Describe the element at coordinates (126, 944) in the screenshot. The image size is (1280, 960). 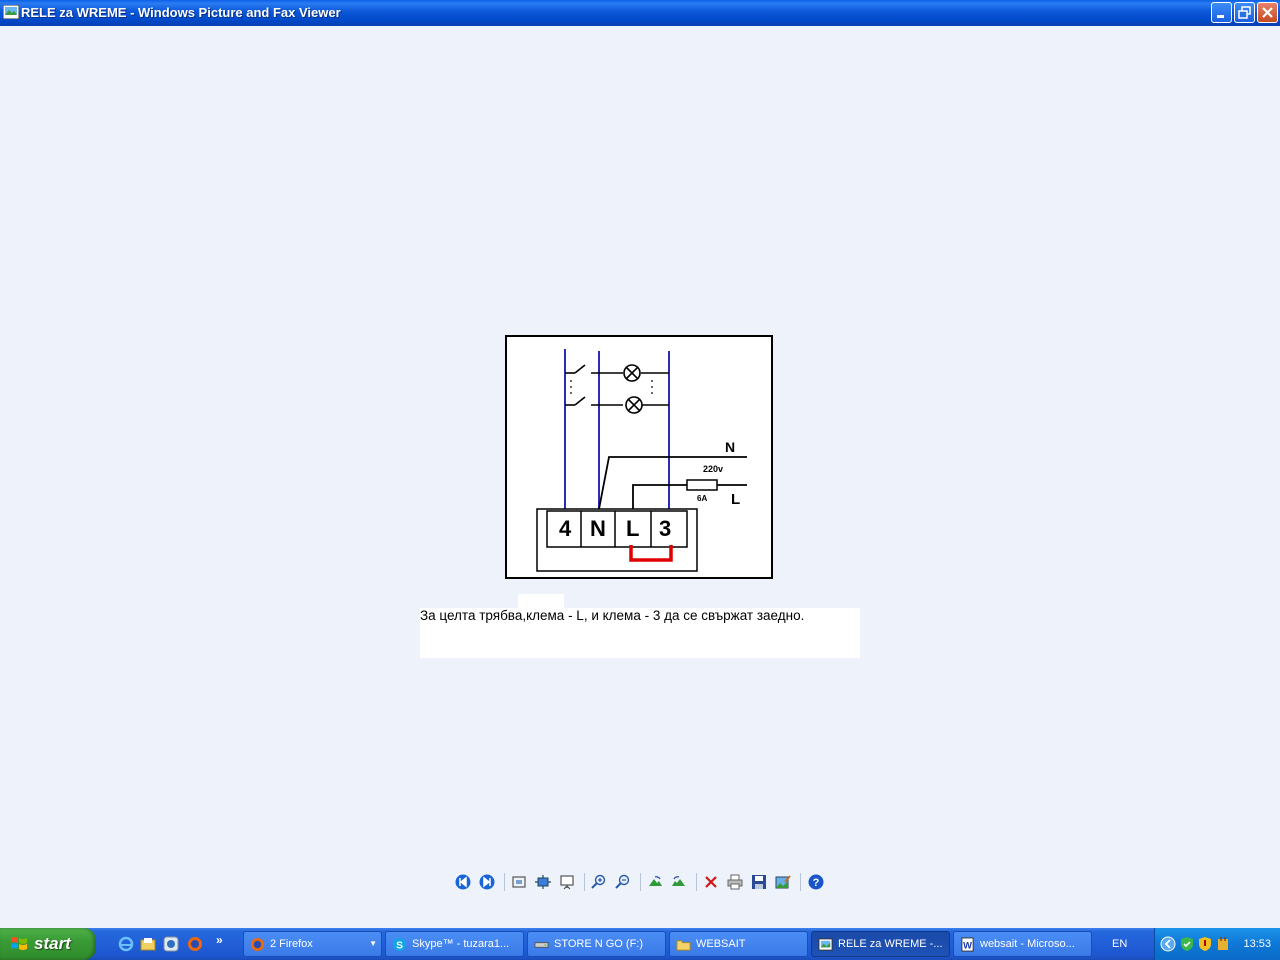
I see `internet-explorer-icon` at that location.